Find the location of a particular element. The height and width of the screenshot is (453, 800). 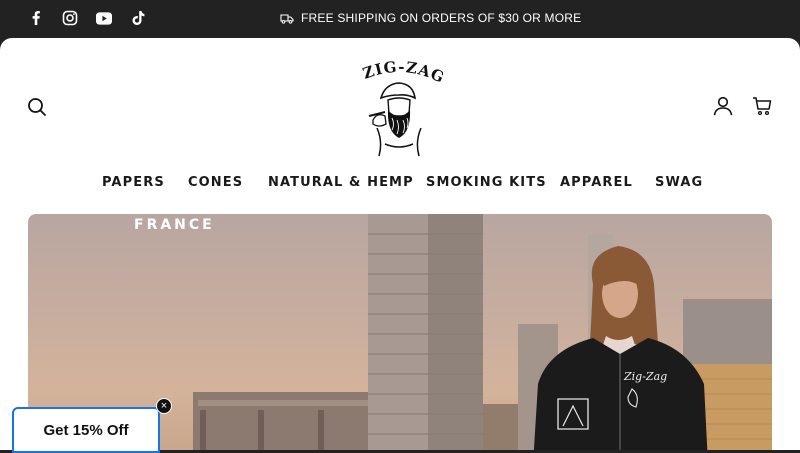

close-icon: × is located at coordinates (164, 406).